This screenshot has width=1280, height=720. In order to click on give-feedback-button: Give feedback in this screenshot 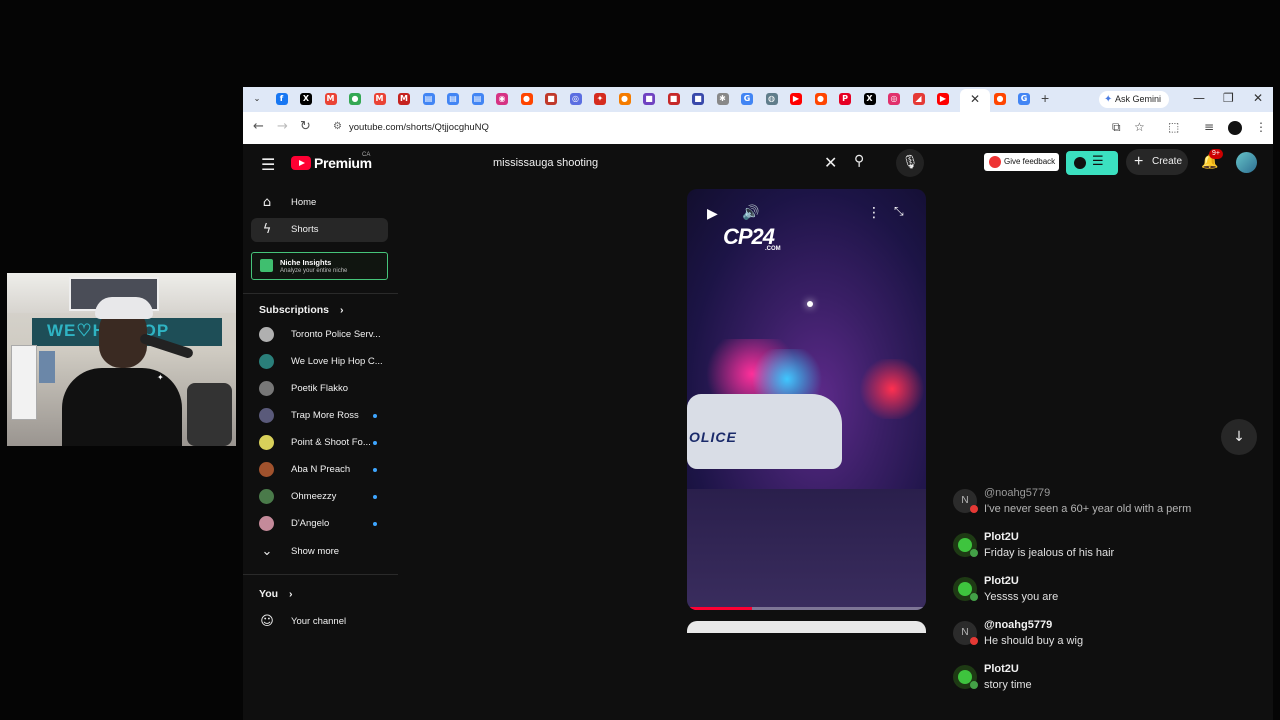, I will do `click(1021, 162)`.